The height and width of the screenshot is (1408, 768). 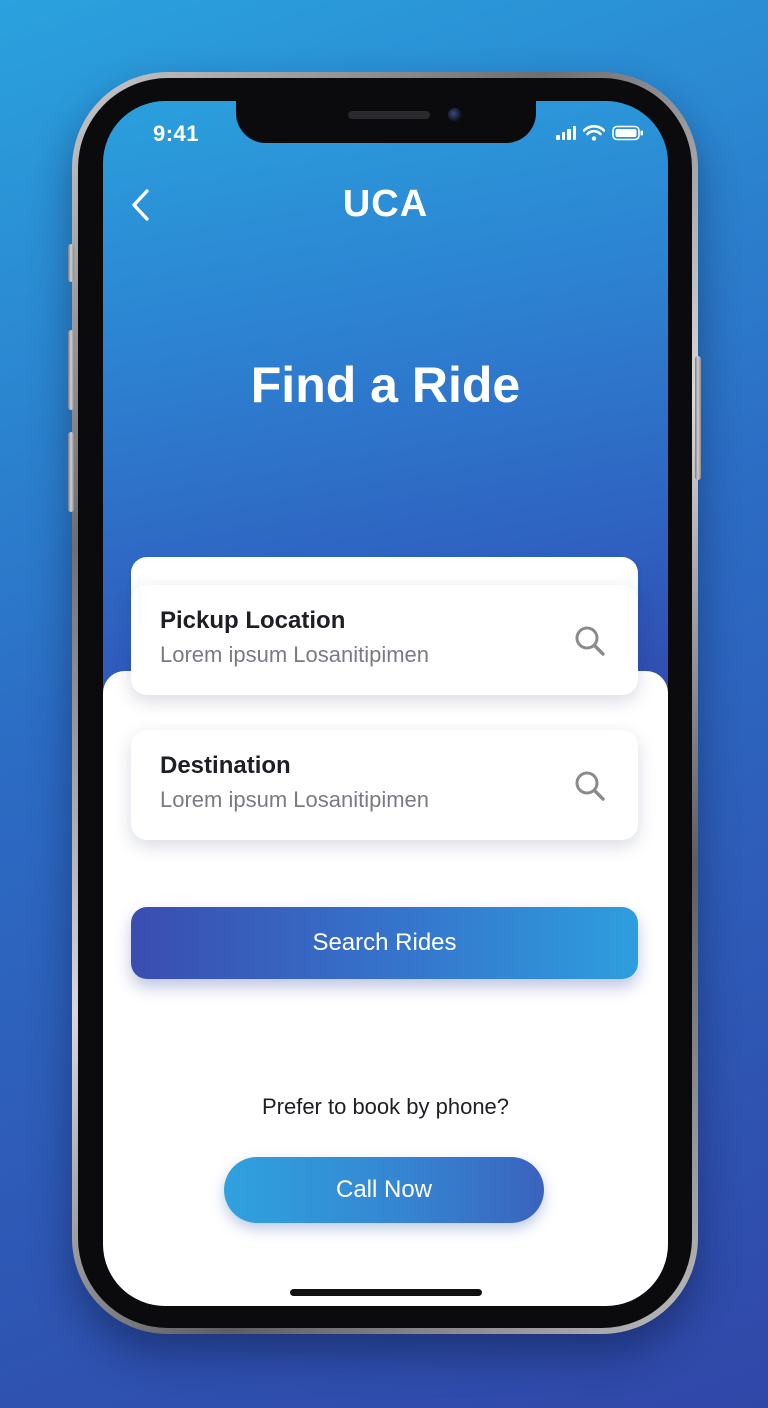 What do you see at coordinates (566, 133) in the screenshot?
I see `cellular-signal-icon` at bounding box center [566, 133].